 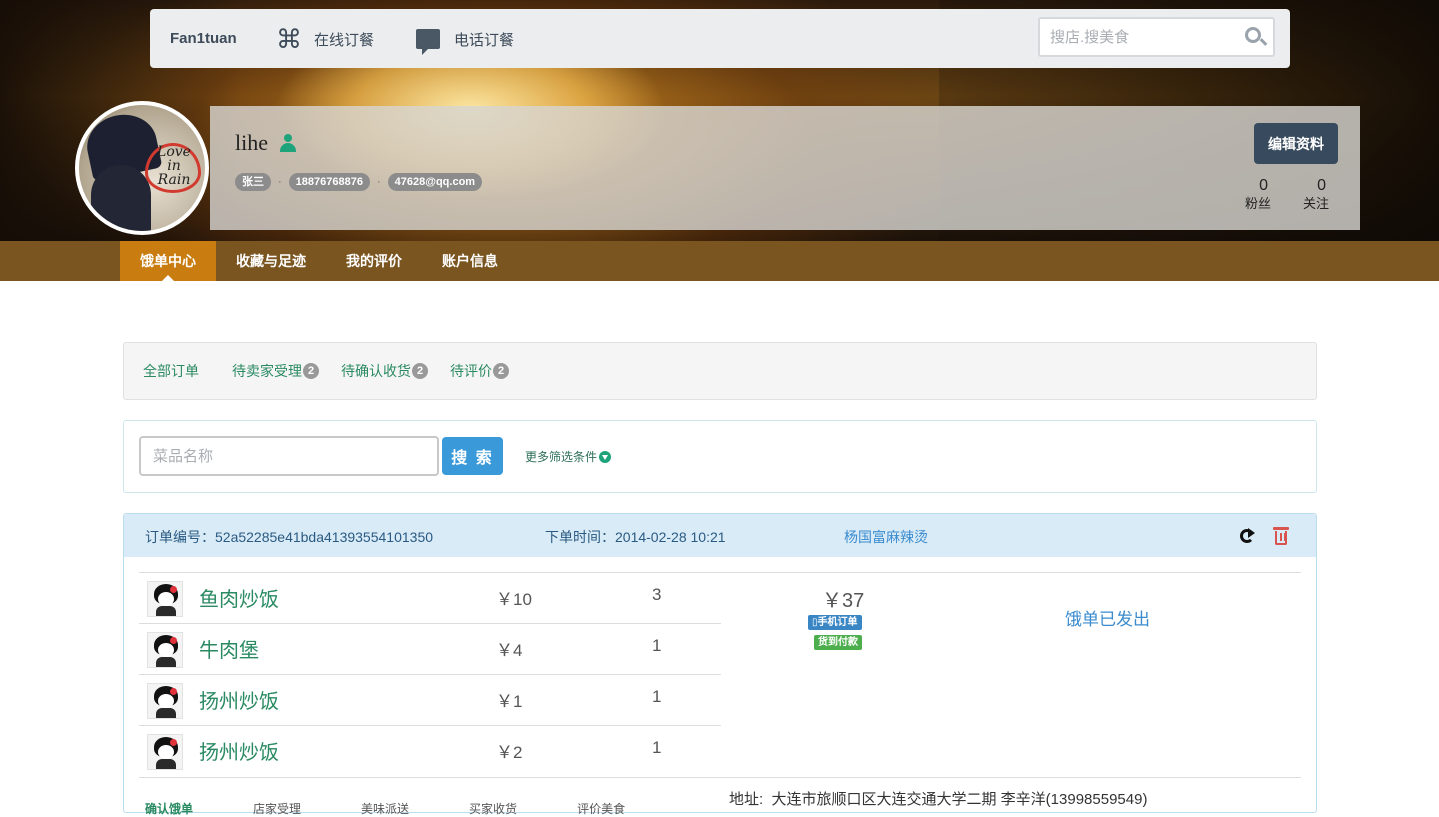 I want to click on dish-price: ￥1, so click(x=509, y=701).